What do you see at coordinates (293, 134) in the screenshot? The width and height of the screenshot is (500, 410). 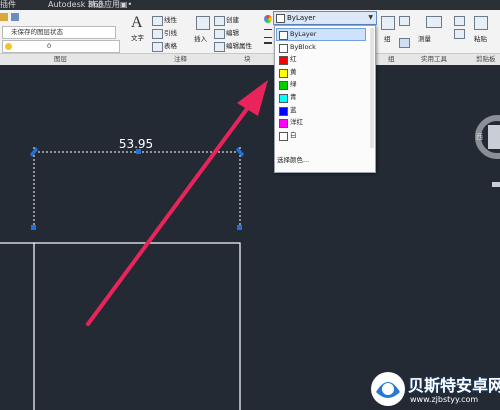 I see `color-option-label: 白` at bounding box center [293, 134].